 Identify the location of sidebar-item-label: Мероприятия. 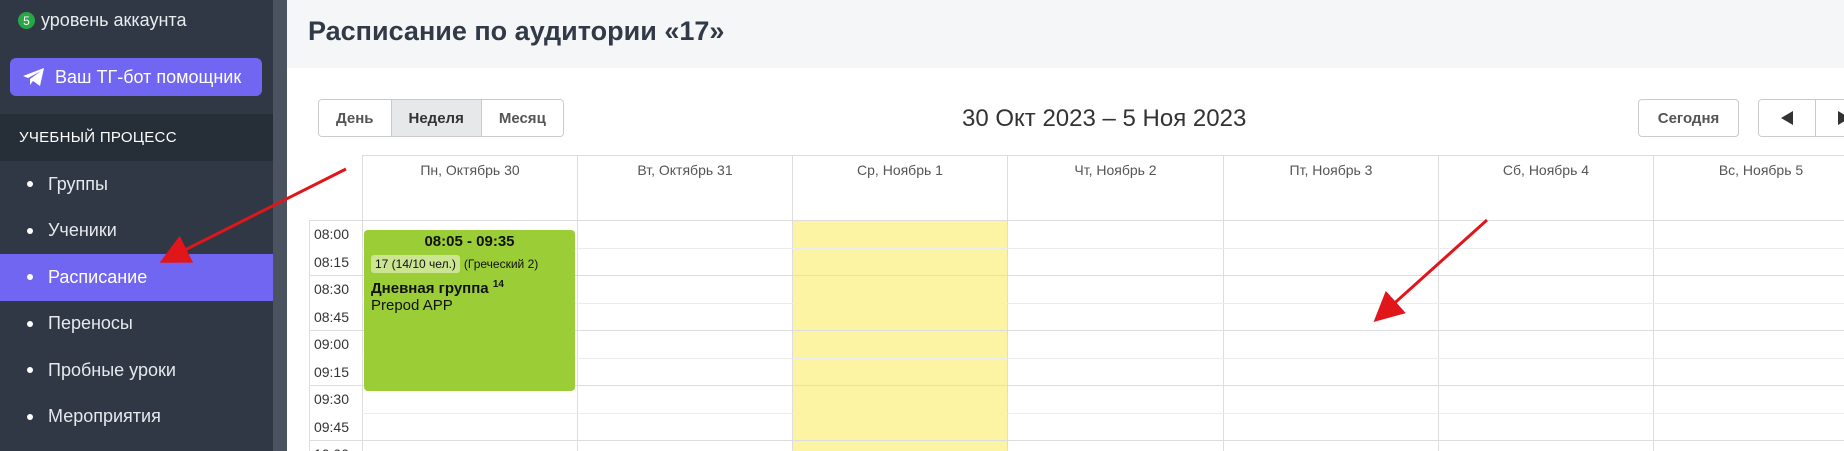
(104, 416).